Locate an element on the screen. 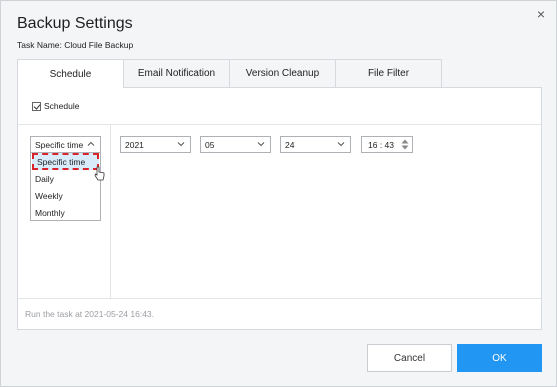 This screenshot has height=387, width=557. year-value: 2021 is located at coordinates (134, 144).